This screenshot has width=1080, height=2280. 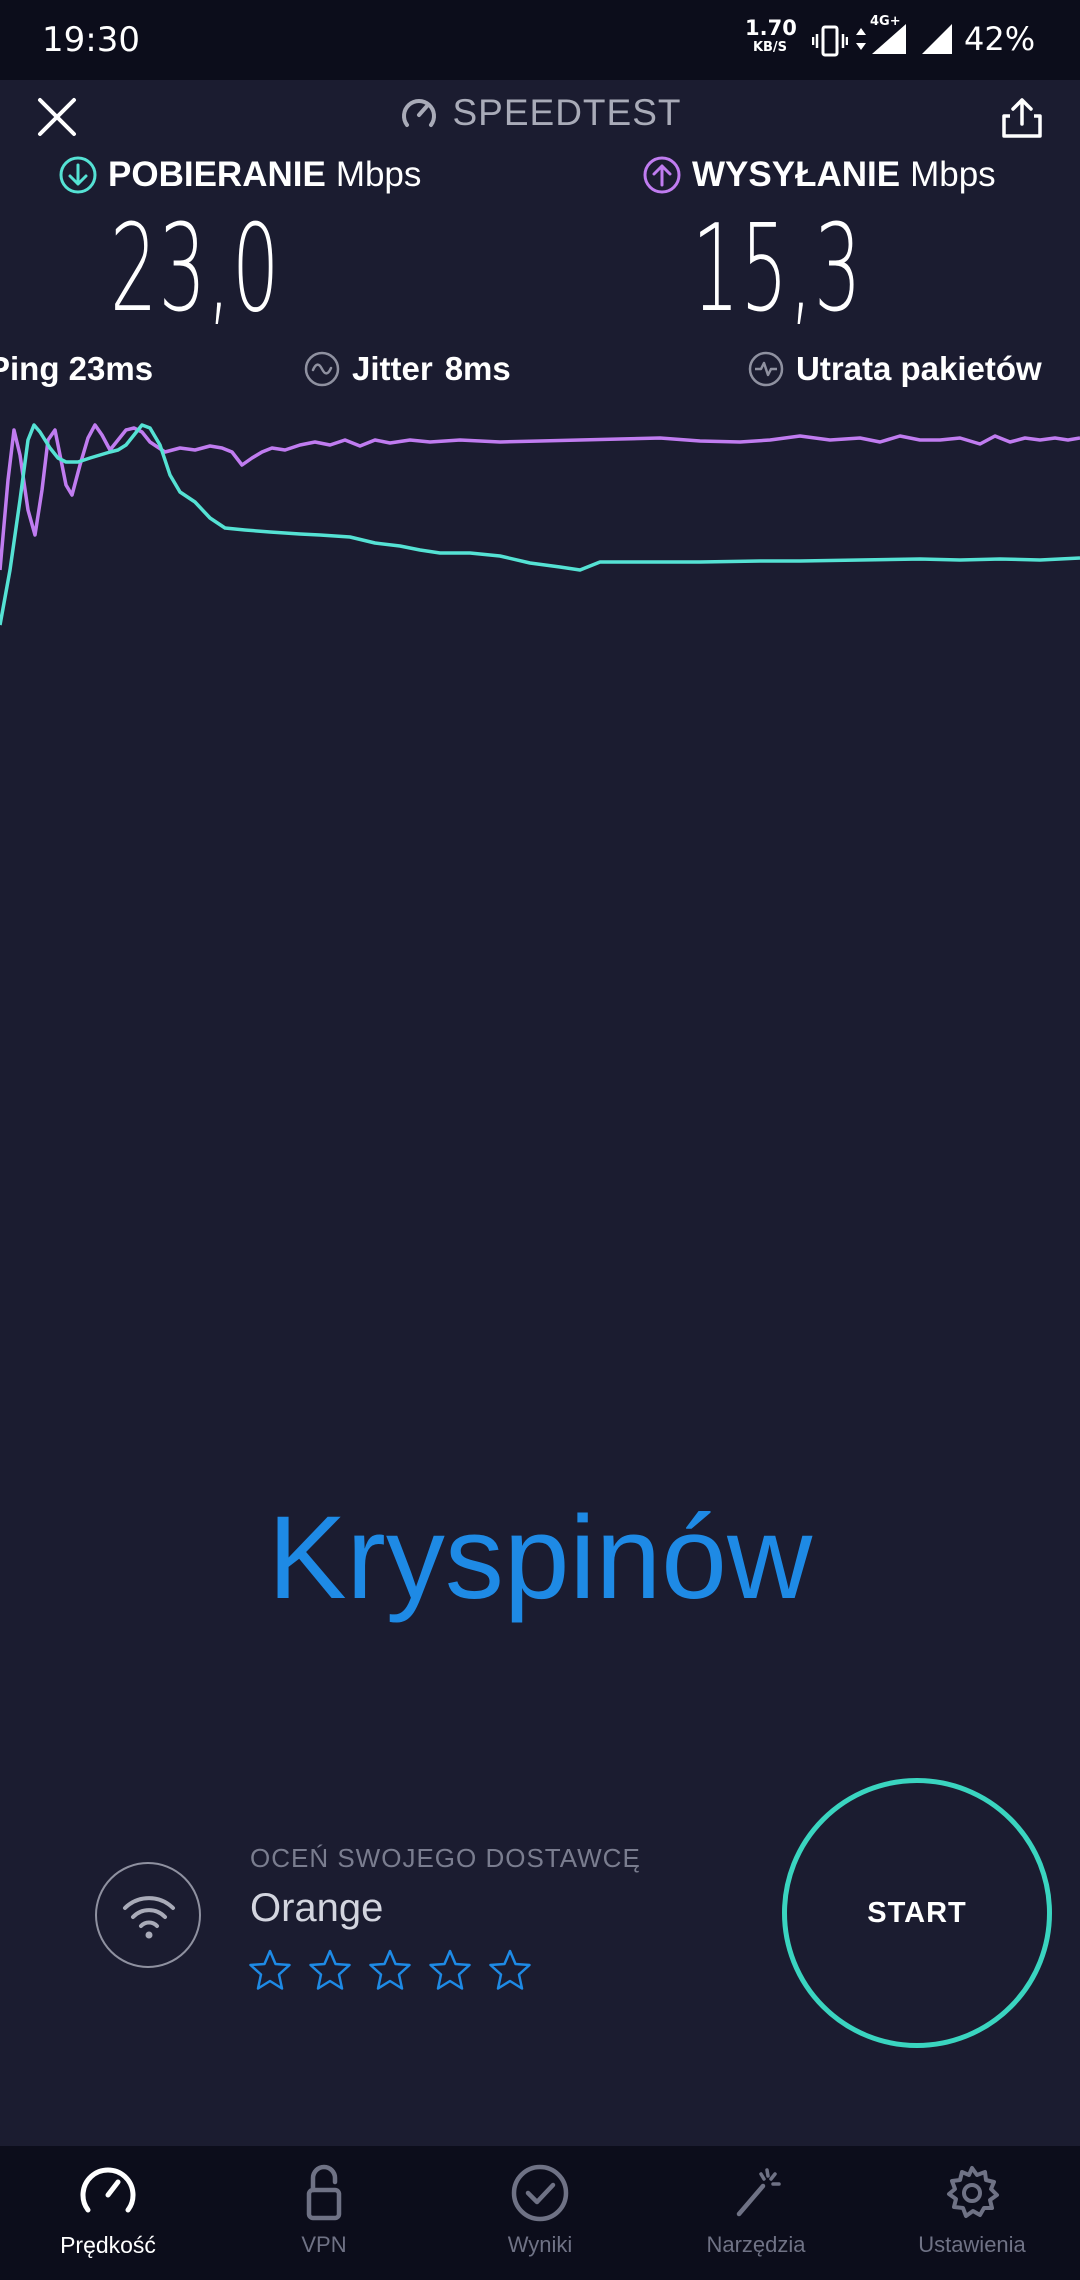 What do you see at coordinates (324, 2244) in the screenshot?
I see `nav-vpn-label: VPN` at bounding box center [324, 2244].